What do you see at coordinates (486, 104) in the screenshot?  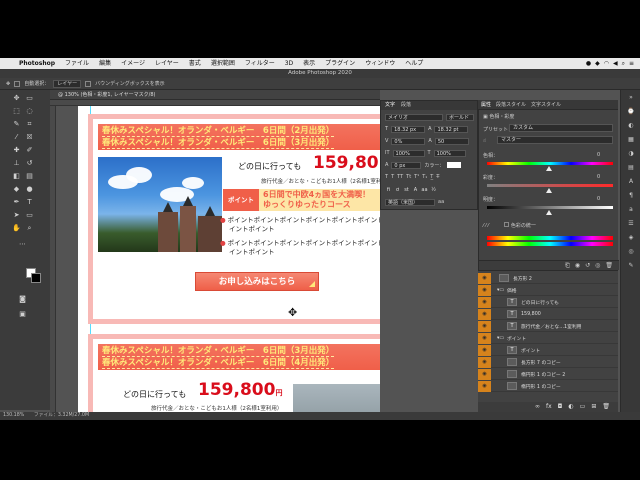 I see `tab-properties: 属性` at bounding box center [486, 104].